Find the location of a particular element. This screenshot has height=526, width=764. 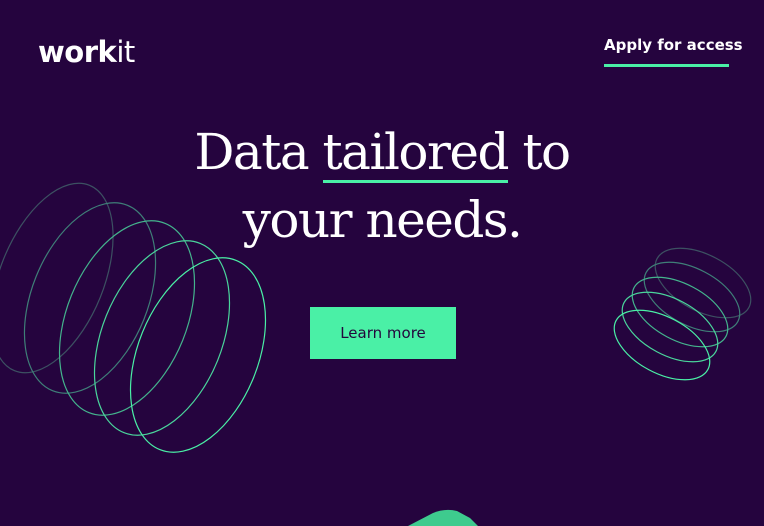

headline-text-to: to is located at coordinates (539, 152).